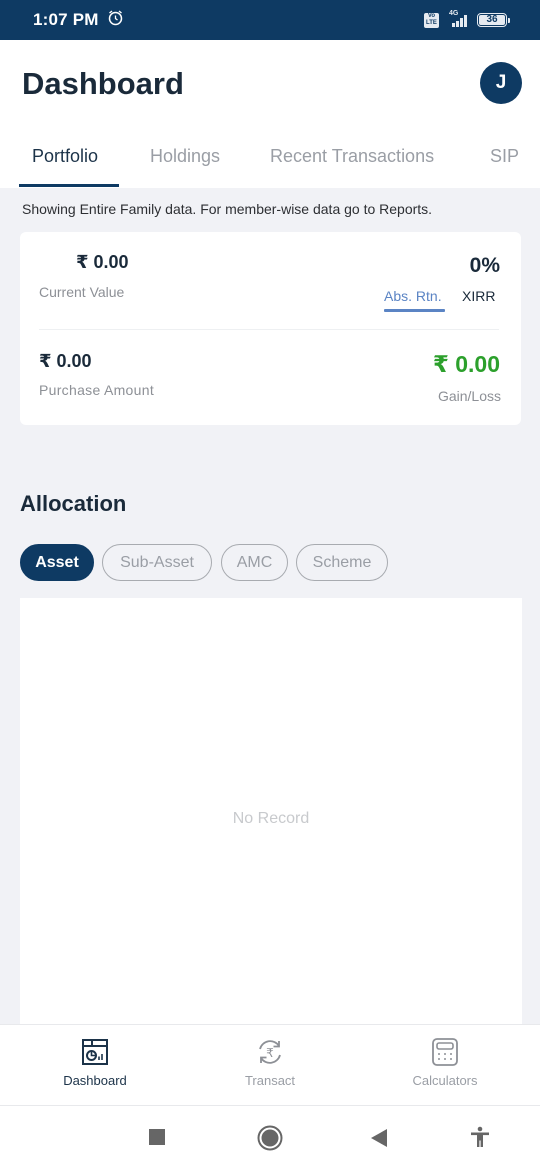  I want to click on chip-scheme: Scheme, so click(342, 562).